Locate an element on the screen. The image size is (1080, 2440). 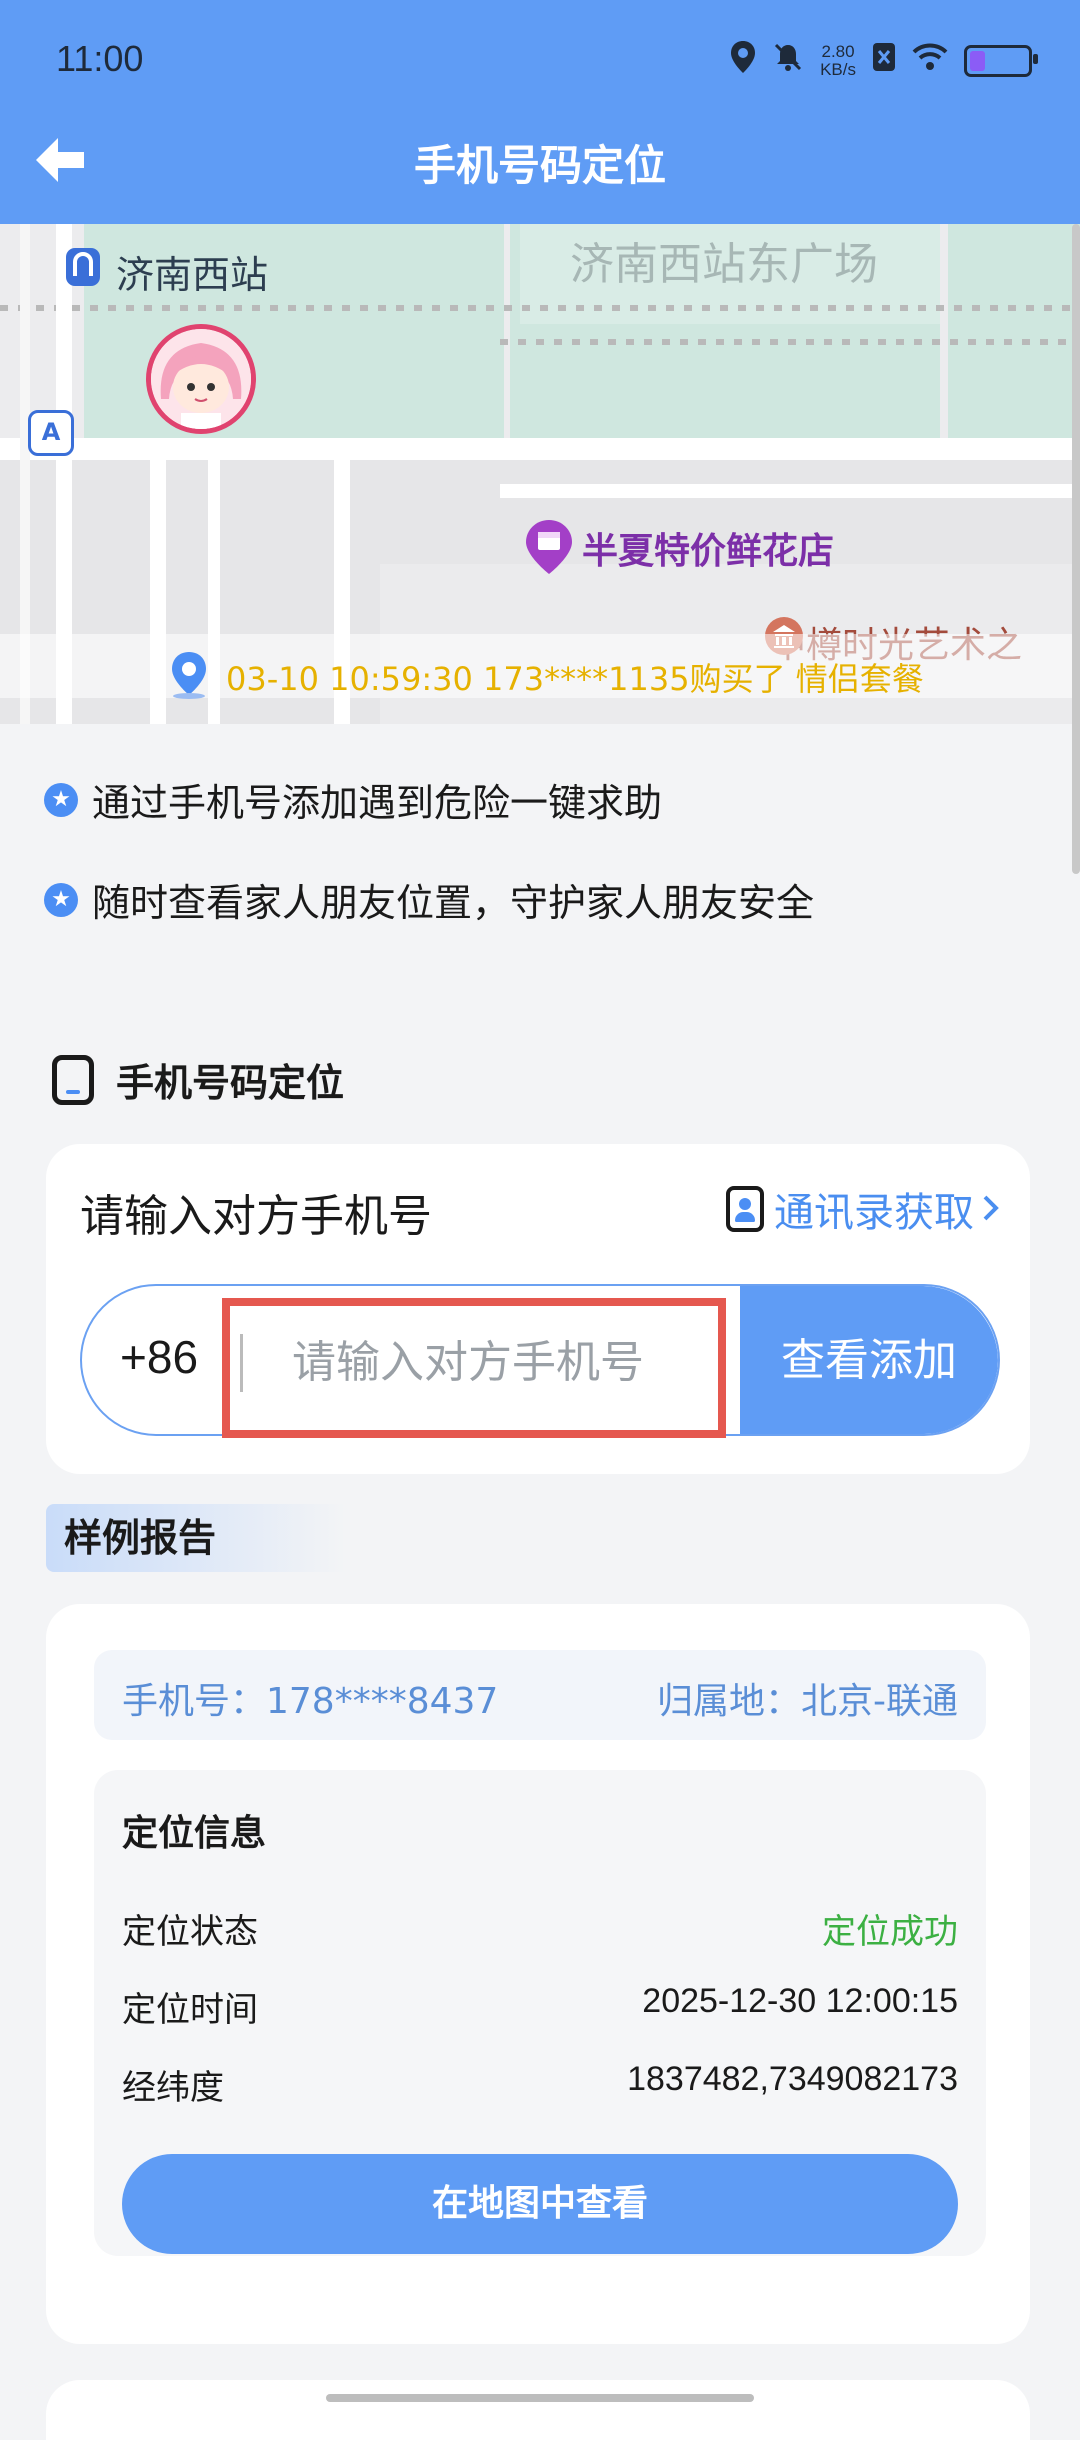
net-speed: 2.80 KB/s is located at coordinates (838, 60).